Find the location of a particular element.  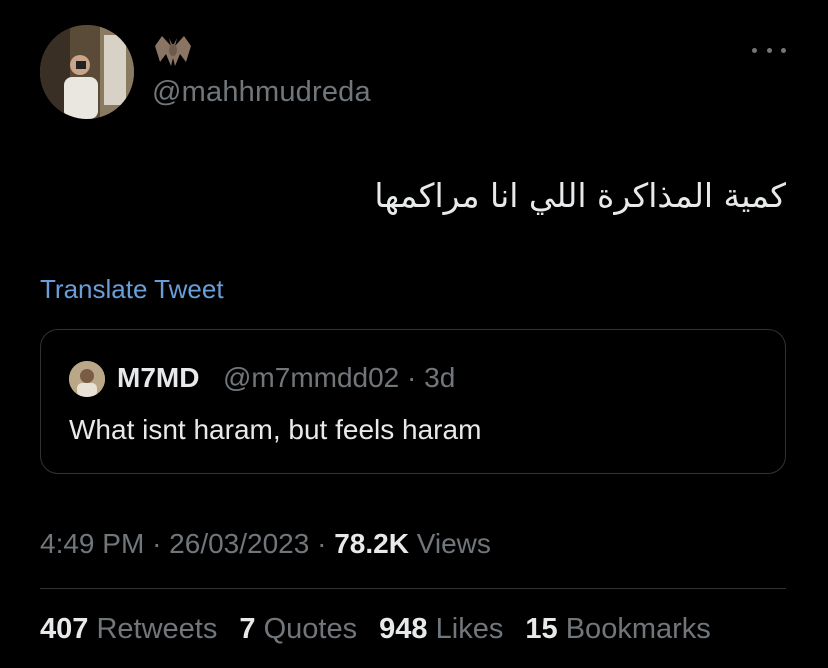

tweet-meta: 4:49 PM · 26/03/2023 · 78.2K Views is located at coordinates (265, 544).